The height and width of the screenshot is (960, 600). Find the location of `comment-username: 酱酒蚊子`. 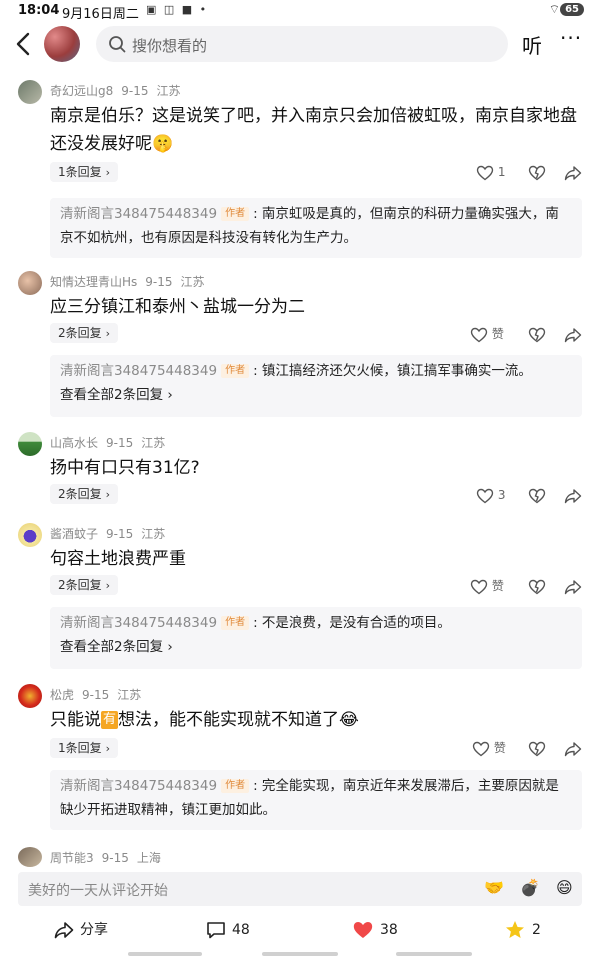

comment-username: 酱酒蚊子 is located at coordinates (74, 534).